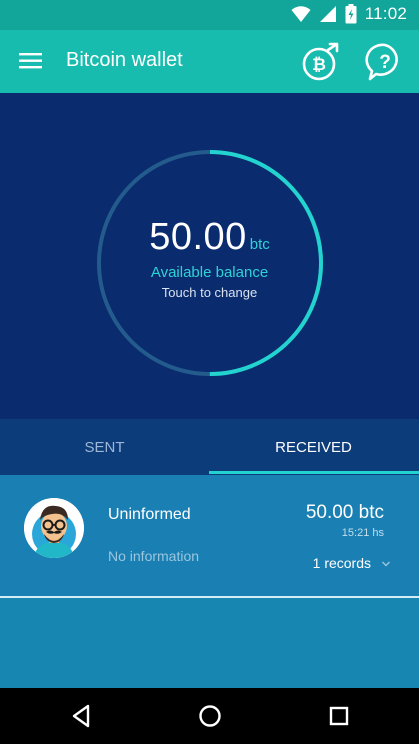 This screenshot has height=744, width=419. Describe the element at coordinates (104, 447) in the screenshot. I see `tab-sent: SENT` at that location.